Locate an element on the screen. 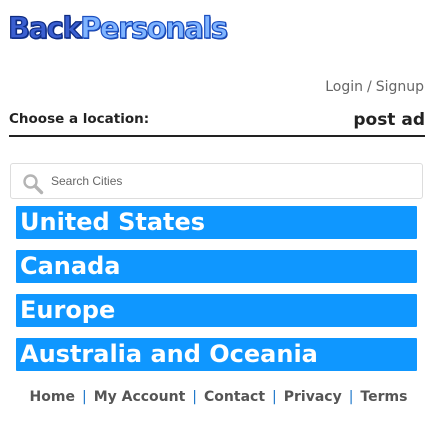  site-logo: BackPersonals is located at coordinates (118, 28).